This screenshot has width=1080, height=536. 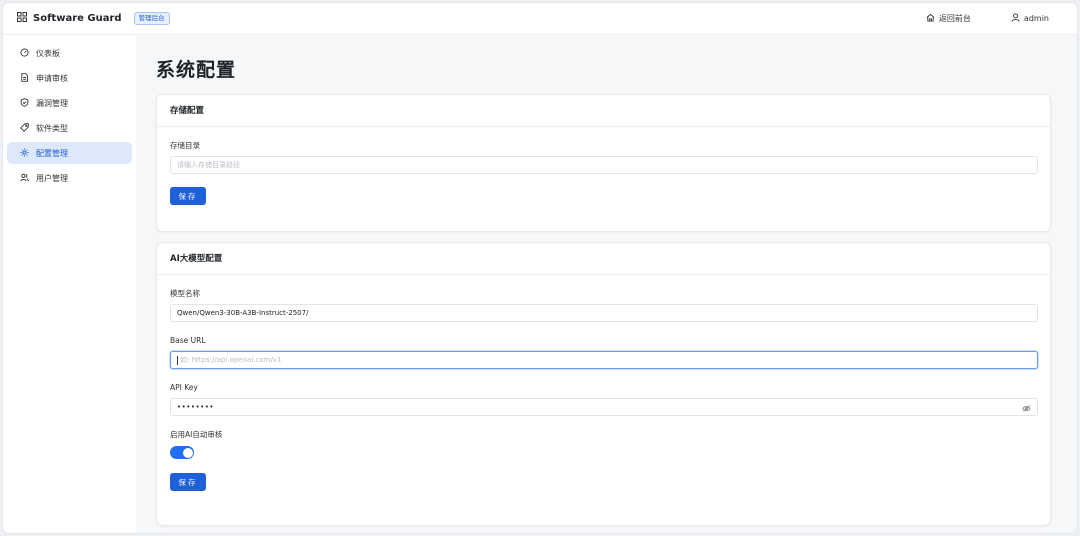 What do you see at coordinates (52, 128) in the screenshot?
I see `sidebar-item-label: 软件类型` at bounding box center [52, 128].